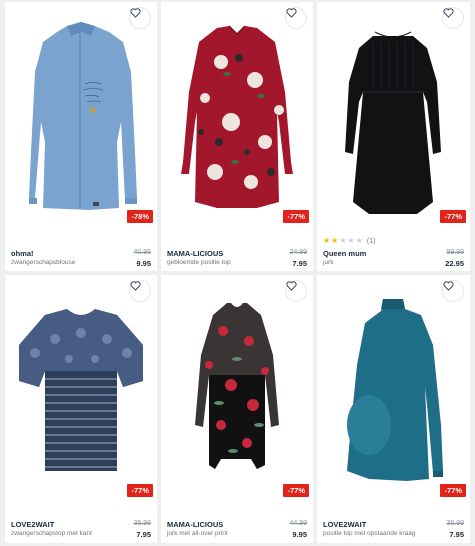 This screenshot has width=475, height=546. I want to click on product-description: zwangerschapstop met kant, so click(51, 533).